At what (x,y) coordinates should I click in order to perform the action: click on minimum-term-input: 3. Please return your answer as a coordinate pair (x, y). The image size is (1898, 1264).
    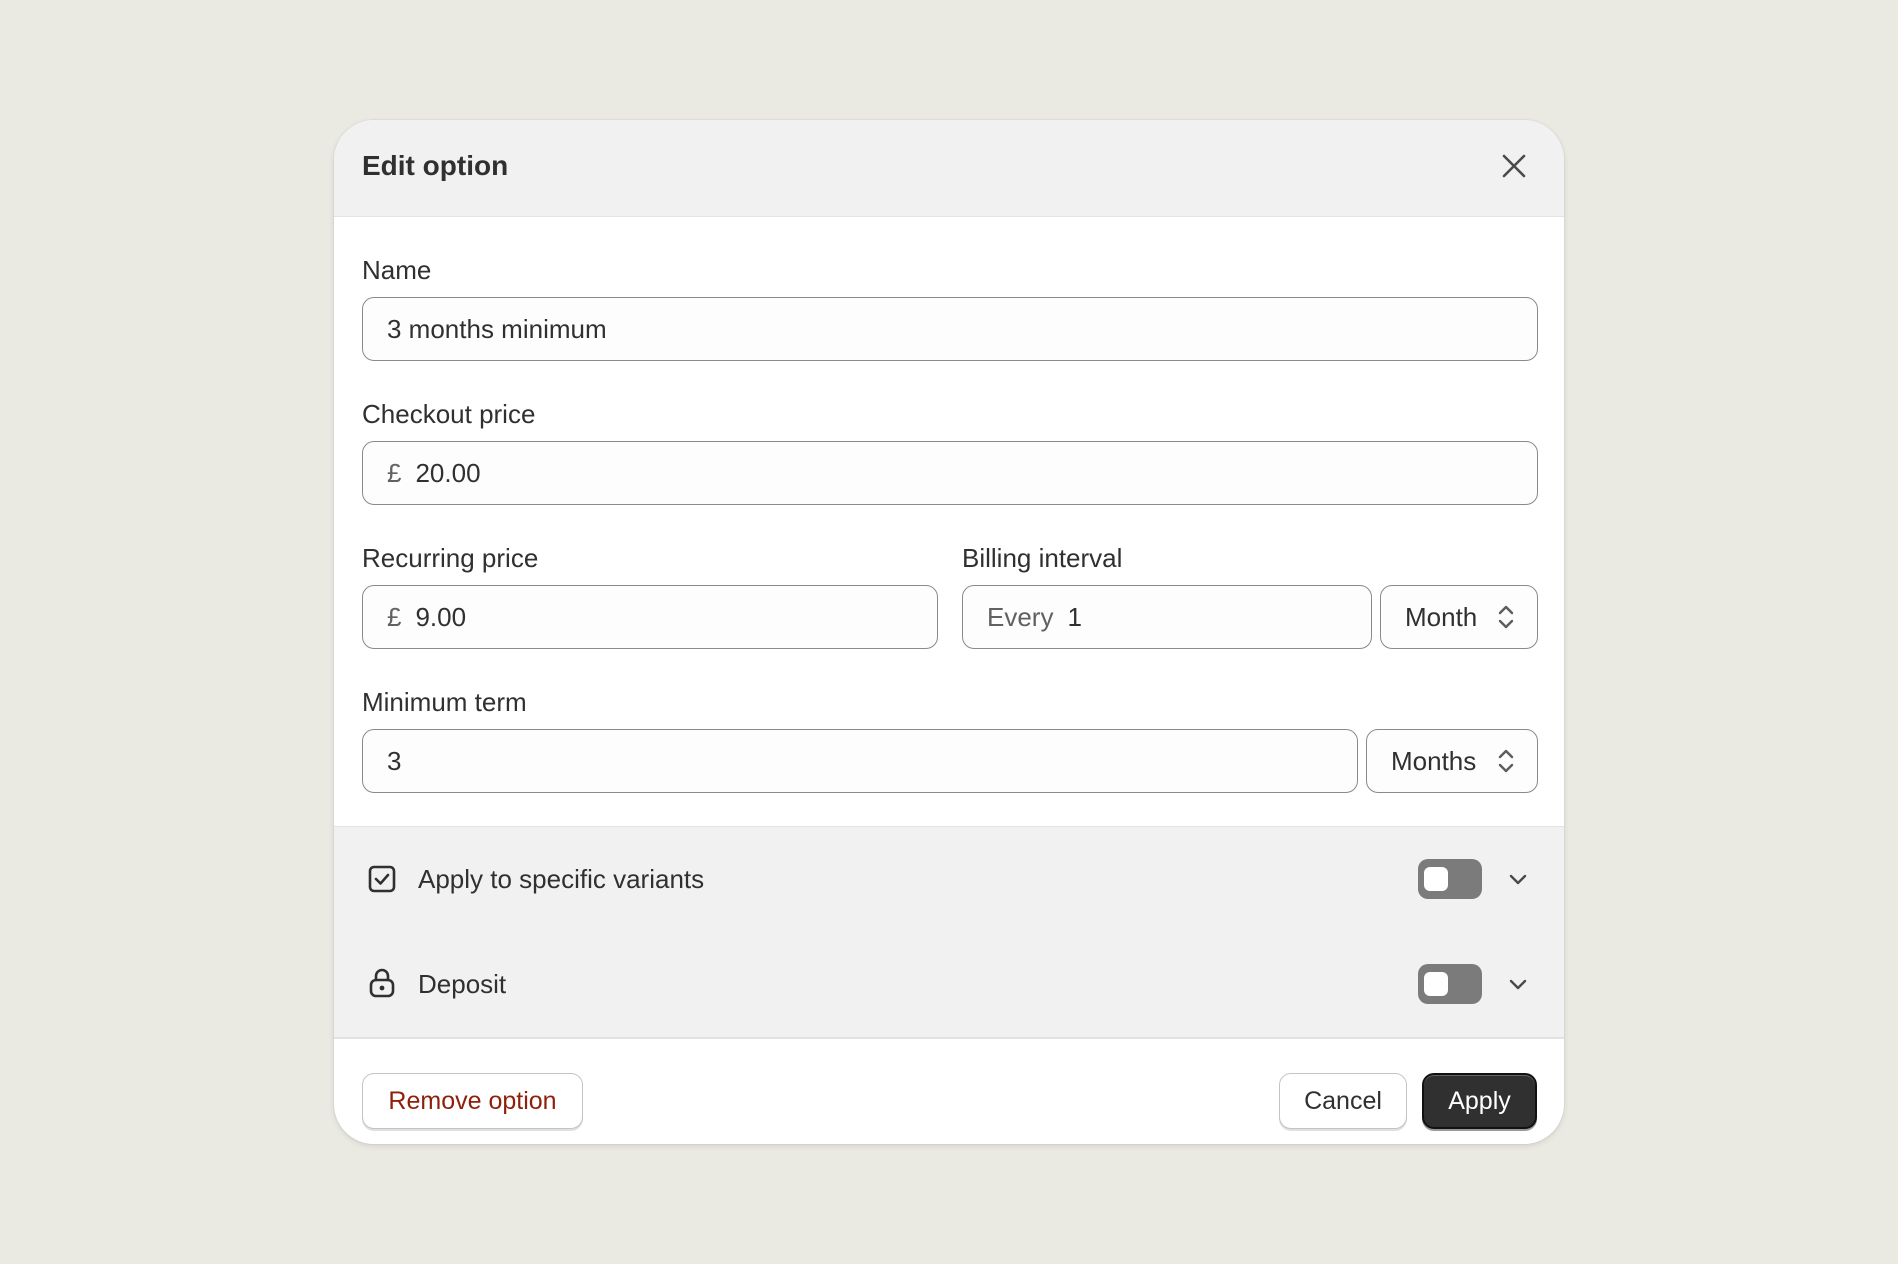
    Looking at the image, I should click on (860, 761).